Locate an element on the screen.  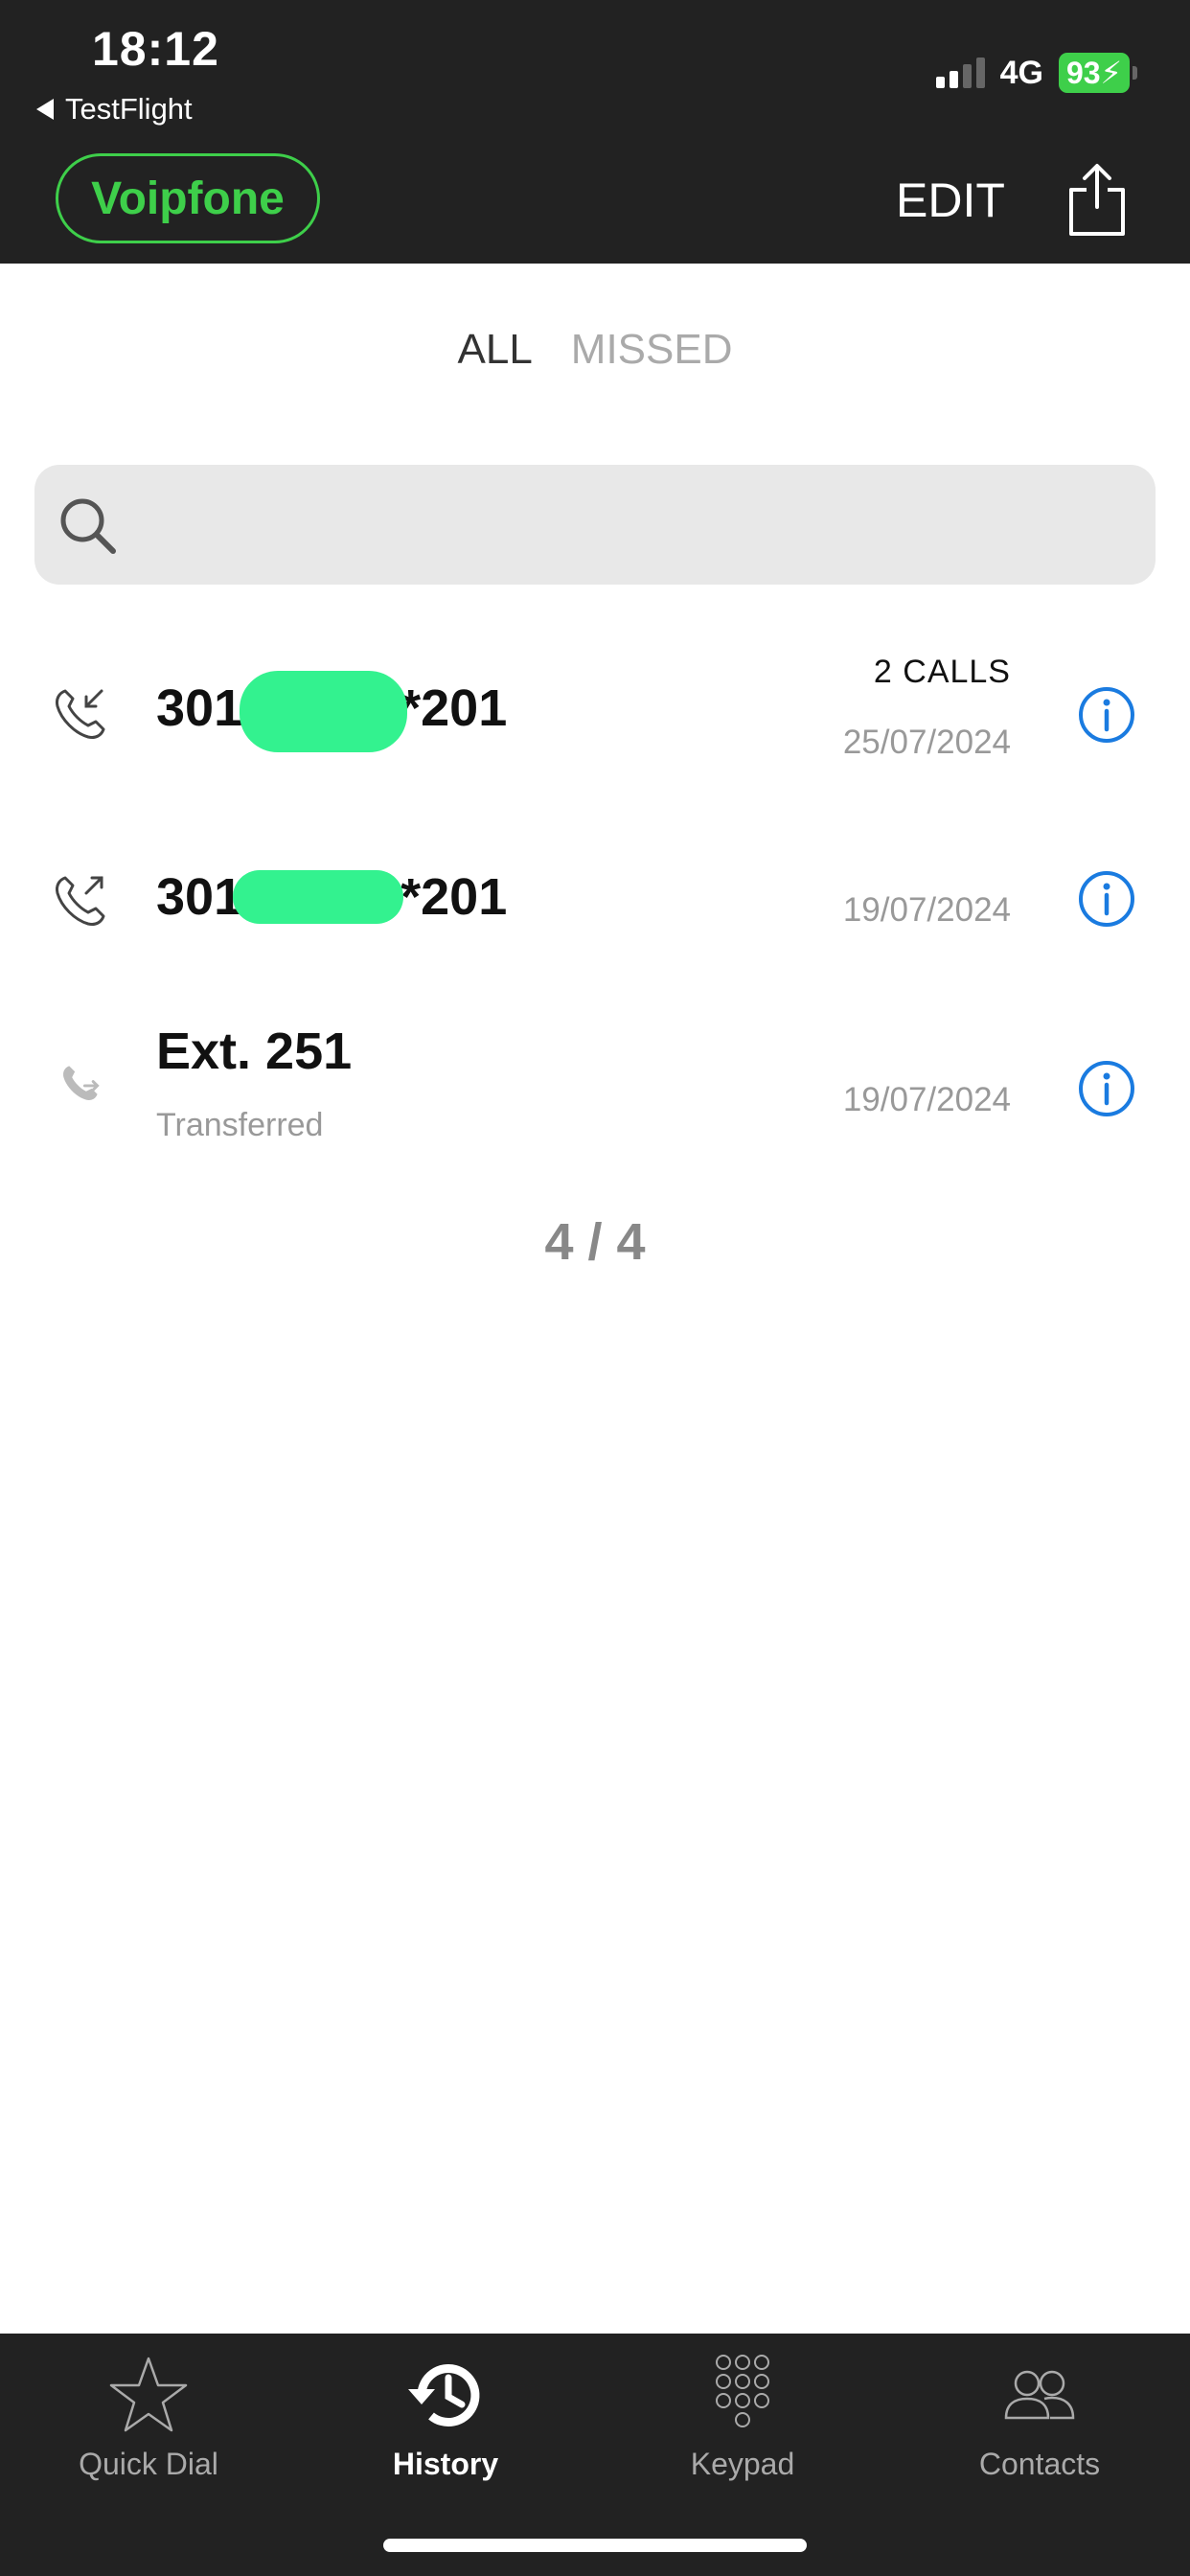
call-row: 301 *201 19/07/2024 is located at coordinates (595, 915).